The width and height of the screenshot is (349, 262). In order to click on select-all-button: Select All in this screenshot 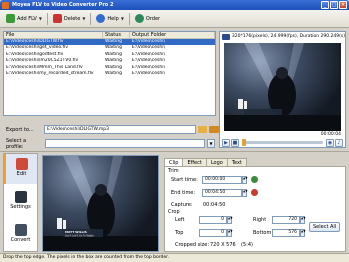, I will do `click(325, 227)`.